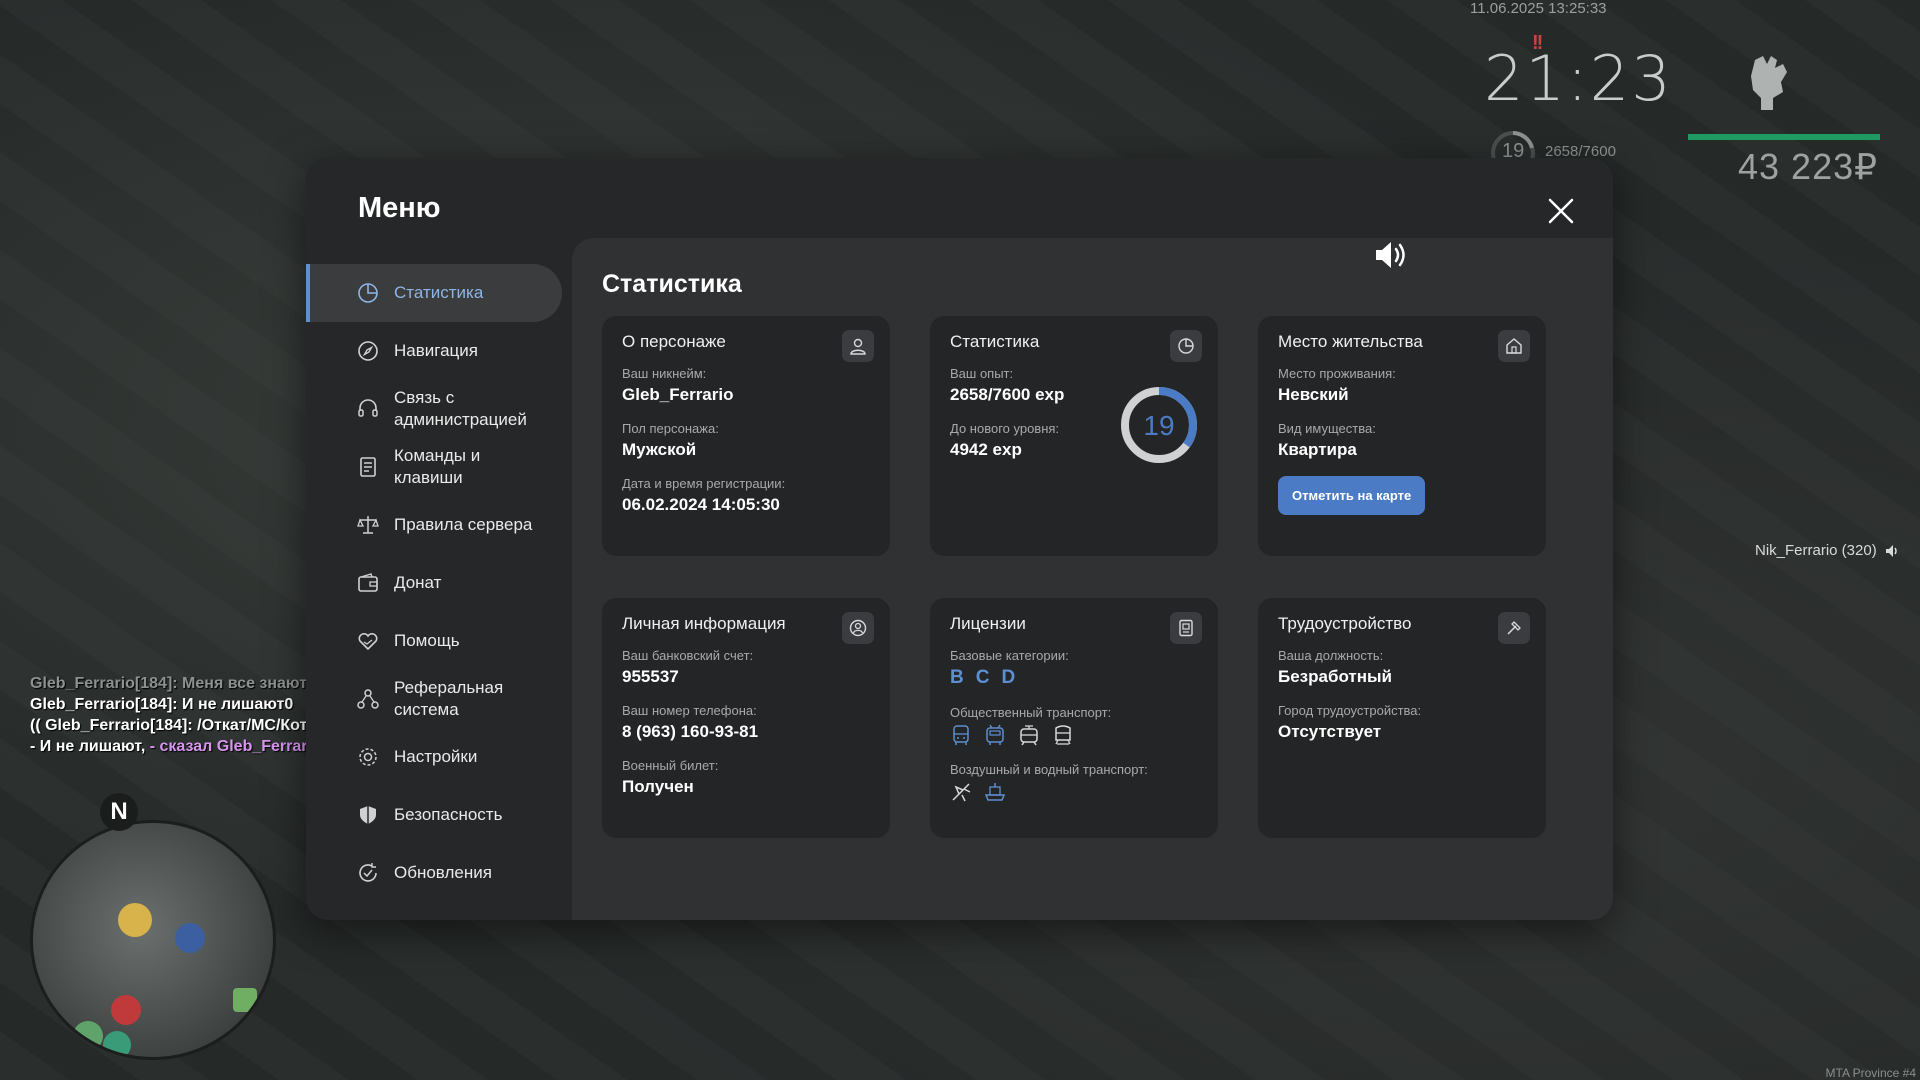 The image size is (1920, 1080). I want to click on heart-hands-icon, so click(368, 641).